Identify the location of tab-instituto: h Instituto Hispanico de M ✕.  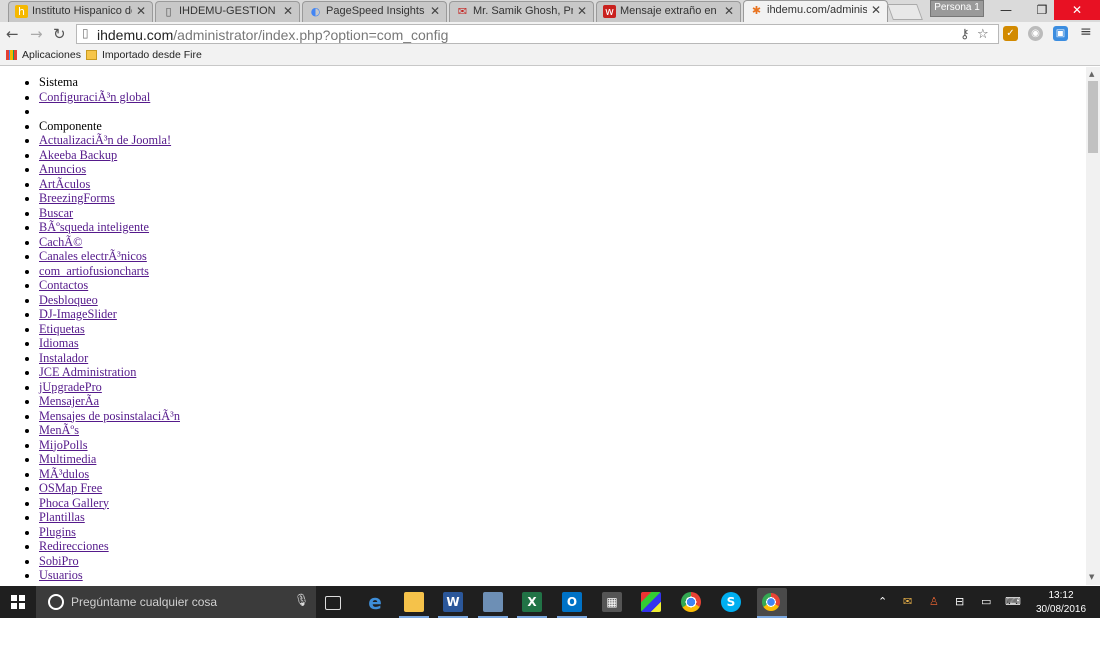
(80, 11).